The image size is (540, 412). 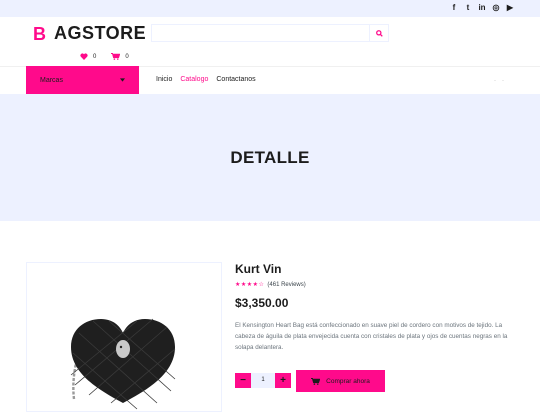 I want to click on instagram-icon: ◎, so click(x=496, y=8).